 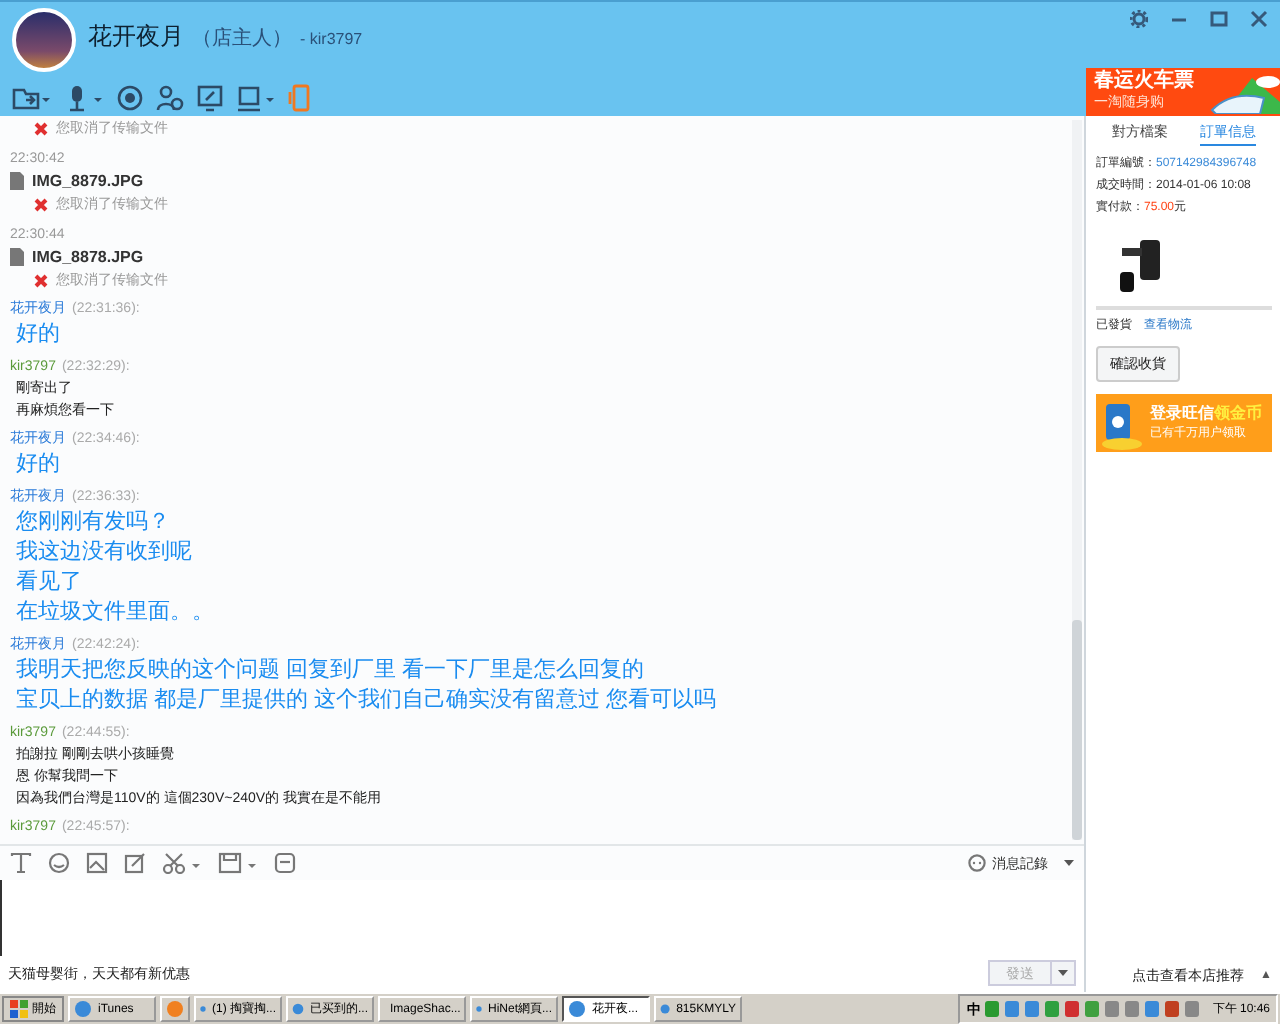 I want to click on message-text: 您刚刚有发吗？, so click(x=93, y=523).